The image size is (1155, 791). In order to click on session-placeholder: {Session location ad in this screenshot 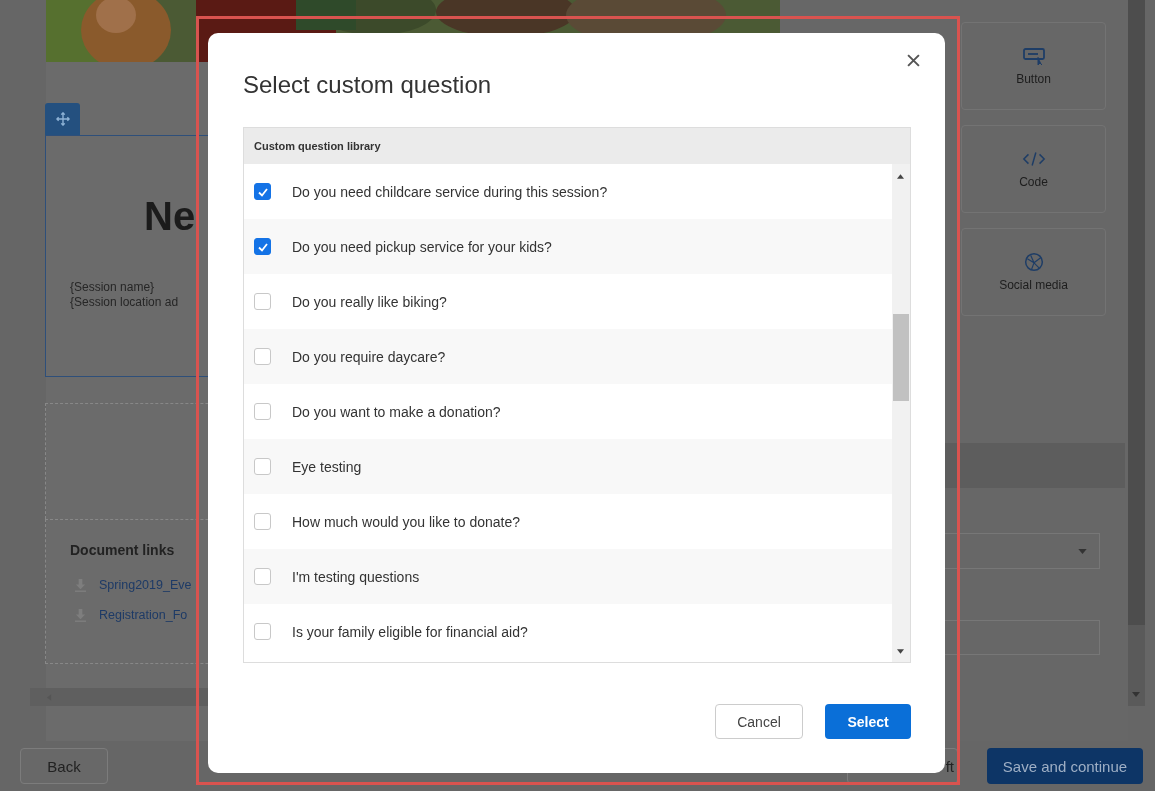, I will do `click(124, 302)`.